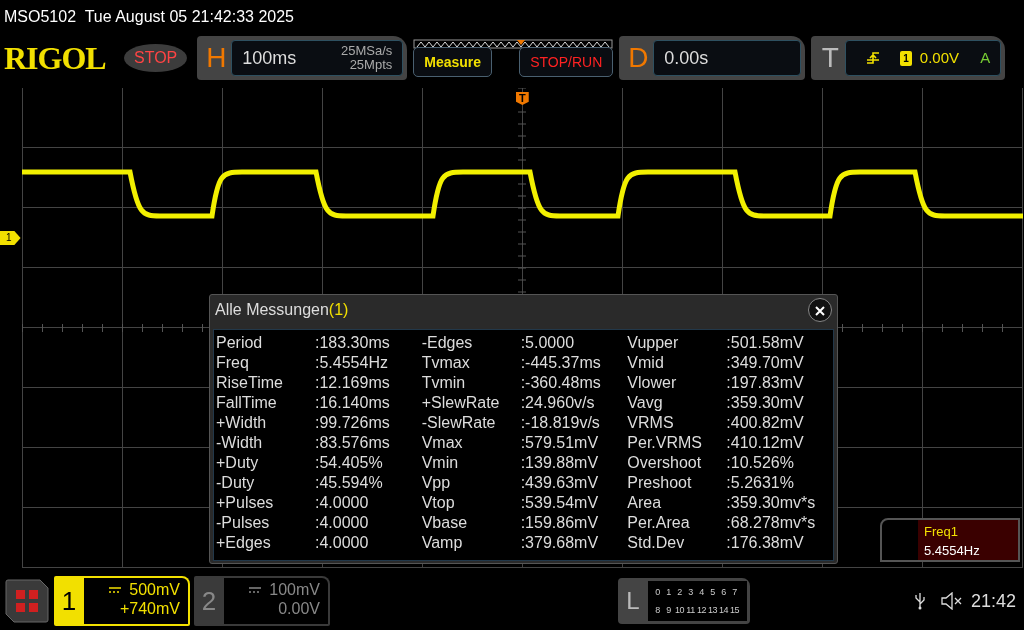 This screenshot has width=1024, height=630. What do you see at coordinates (985, 57) in the screenshot?
I see `trigger-mode-text: A` at bounding box center [985, 57].